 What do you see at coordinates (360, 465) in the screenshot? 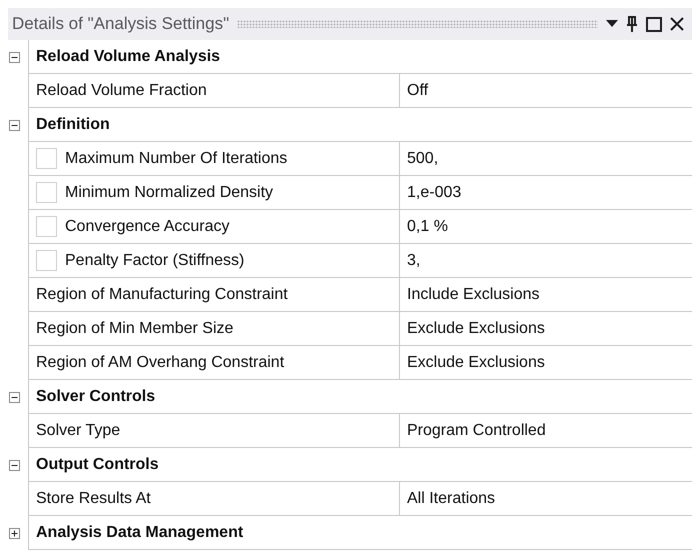
I see `group-header: Output Controls` at bounding box center [360, 465].